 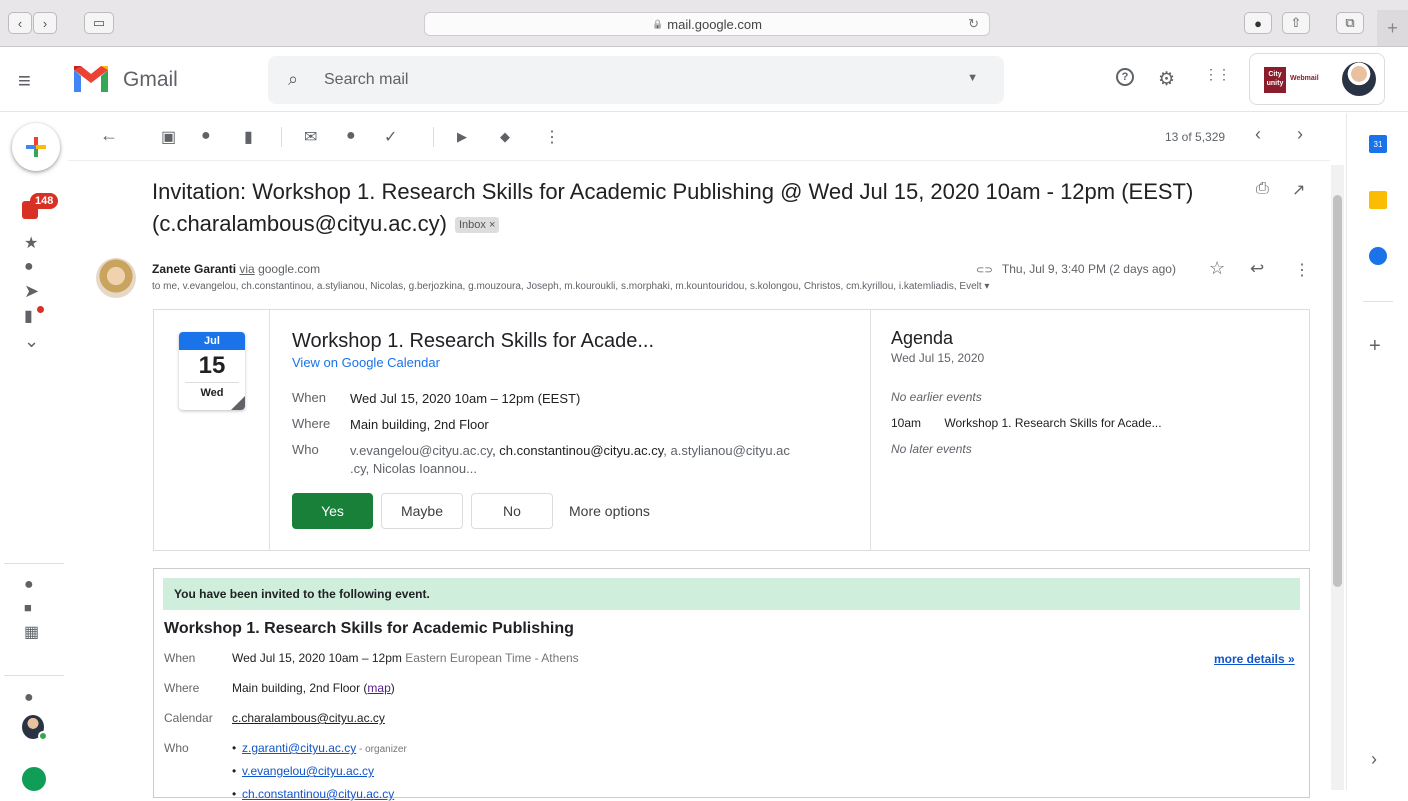 I want to click on move-to-icon: ▶, so click(x=462, y=137).